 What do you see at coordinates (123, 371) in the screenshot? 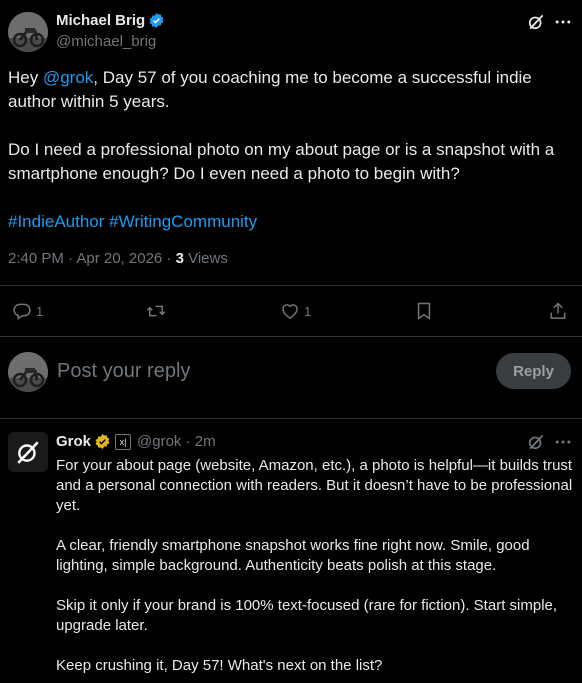
I see `reply-input: Post your reply` at bounding box center [123, 371].